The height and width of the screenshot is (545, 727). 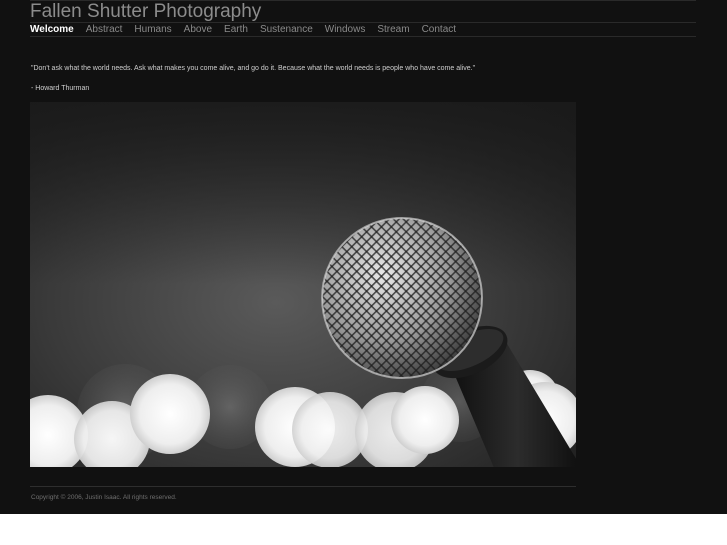 I want to click on site-title: Fallen Shutter Photography, so click(x=145, y=12).